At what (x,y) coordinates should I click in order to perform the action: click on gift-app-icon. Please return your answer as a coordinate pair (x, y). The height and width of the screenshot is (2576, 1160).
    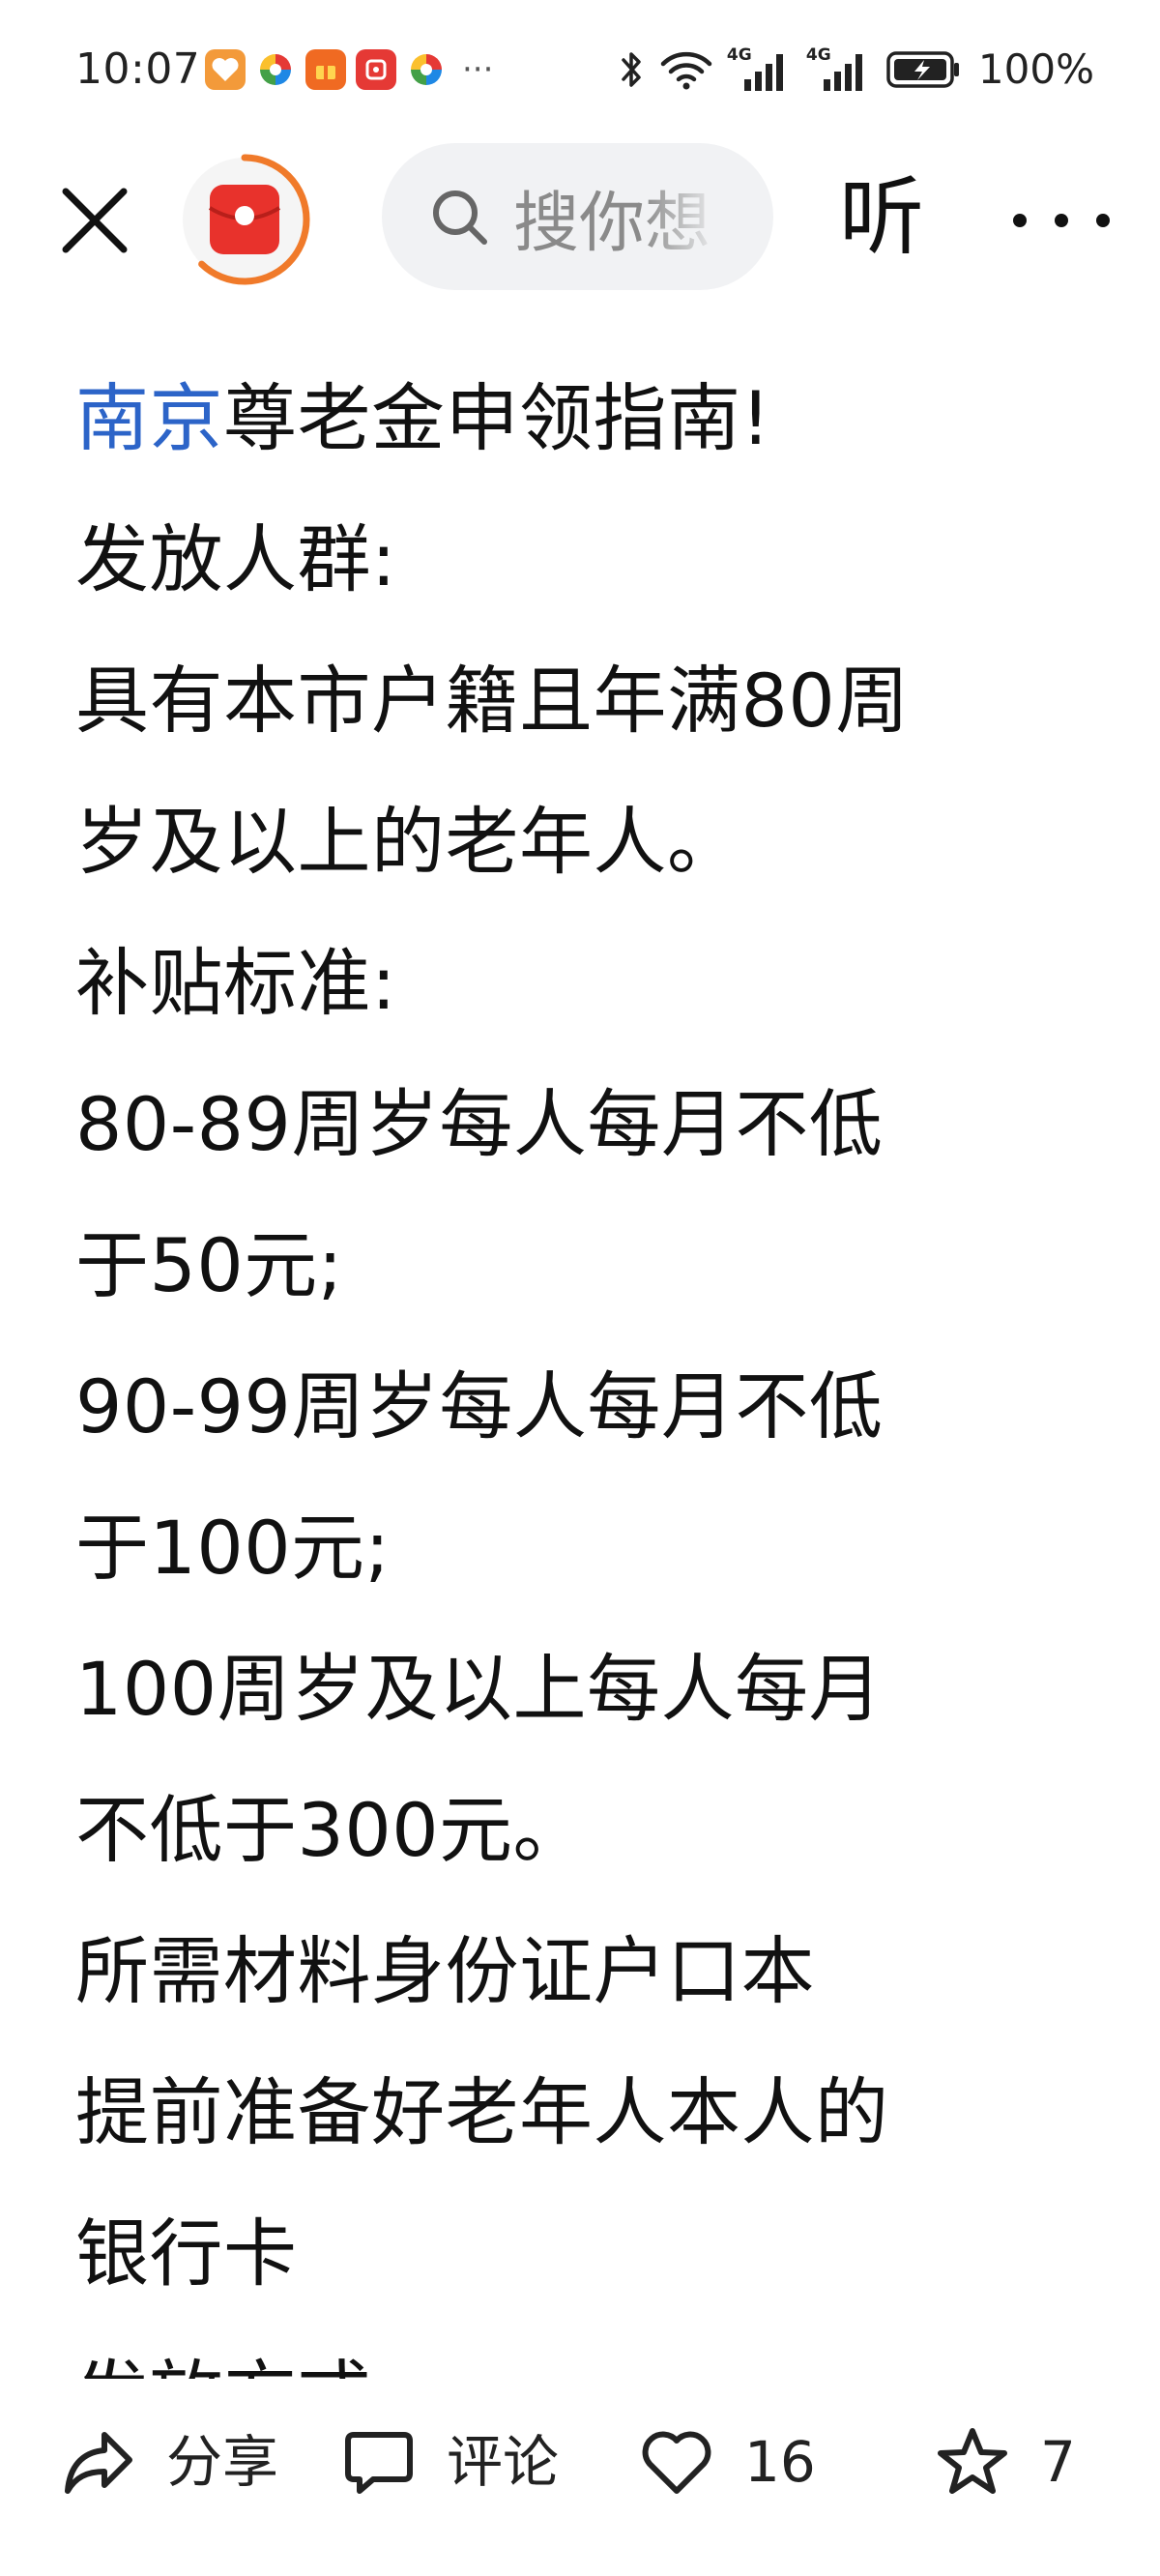
    Looking at the image, I should click on (325, 69).